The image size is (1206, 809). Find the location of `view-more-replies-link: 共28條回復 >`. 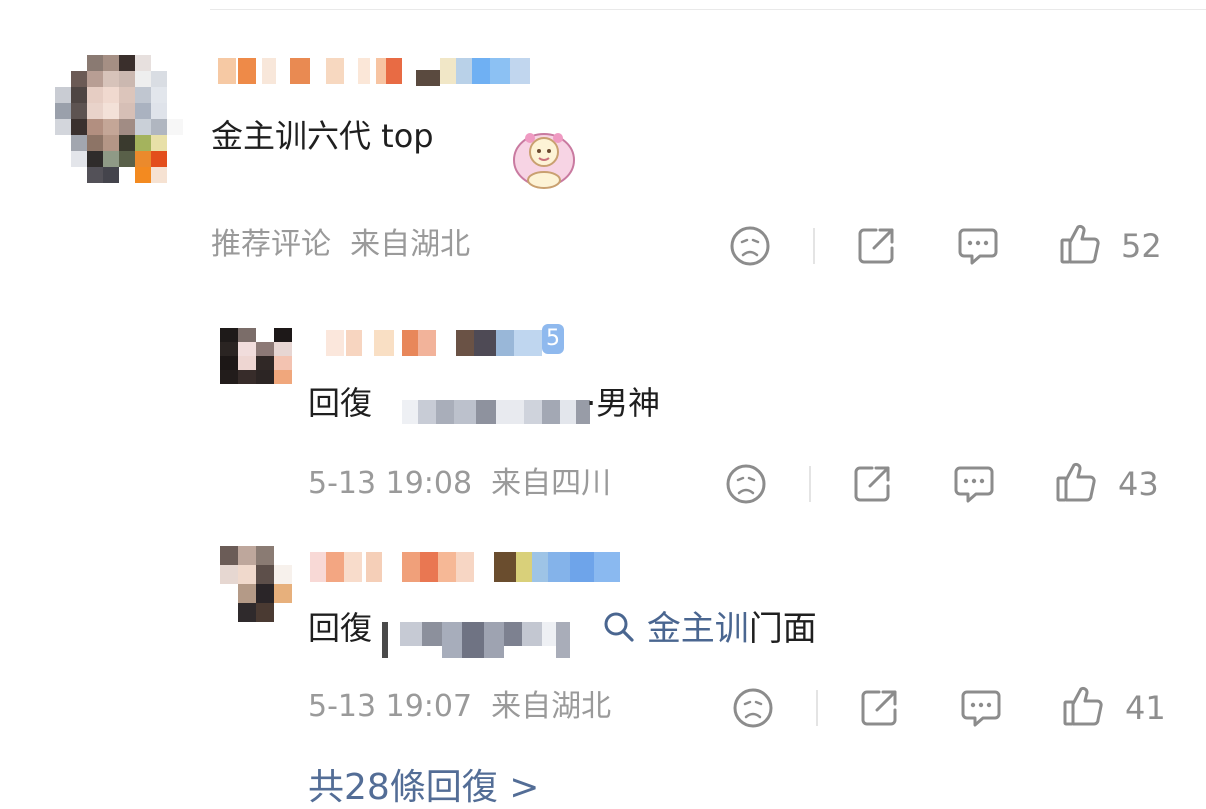

view-more-replies-link: 共28條回復 > is located at coordinates (423, 788).